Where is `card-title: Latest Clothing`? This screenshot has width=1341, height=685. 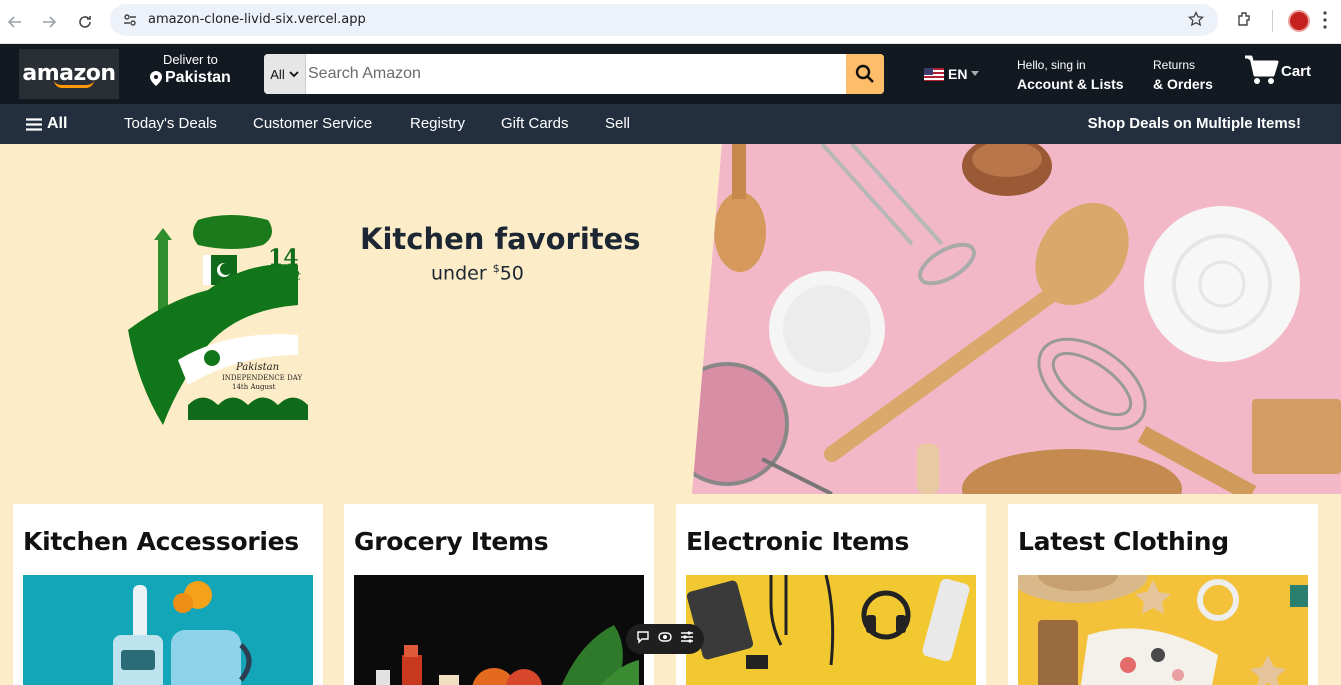 card-title: Latest Clothing is located at coordinates (1123, 541).